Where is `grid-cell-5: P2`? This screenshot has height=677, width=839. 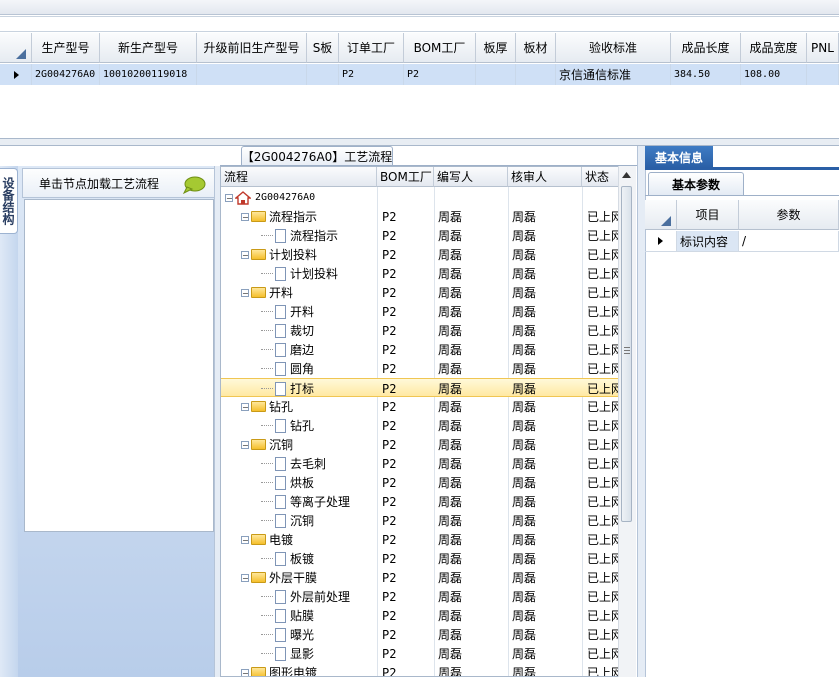
grid-cell-5: P2 is located at coordinates (440, 74).